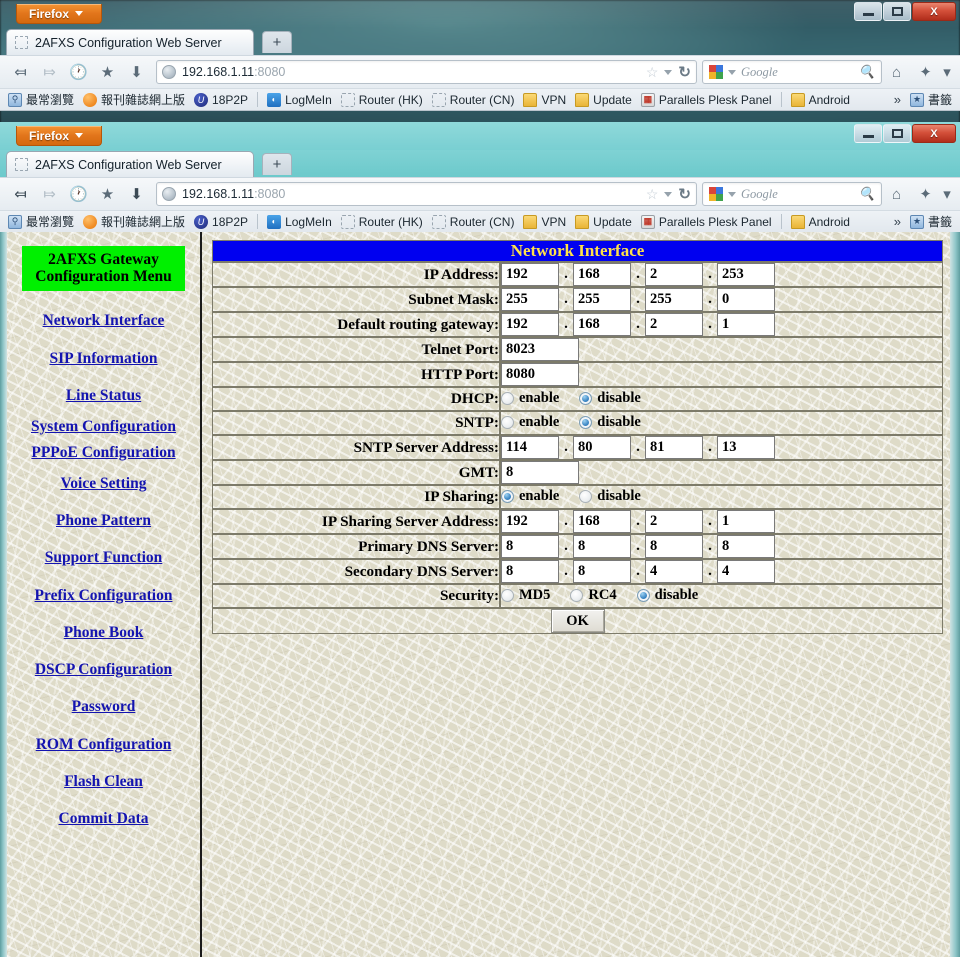 This screenshot has height=957, width=960. Describe the element at coordinates (136, 194) in the screenshot. I see `download-arrow-icon: ⬇` at that location.